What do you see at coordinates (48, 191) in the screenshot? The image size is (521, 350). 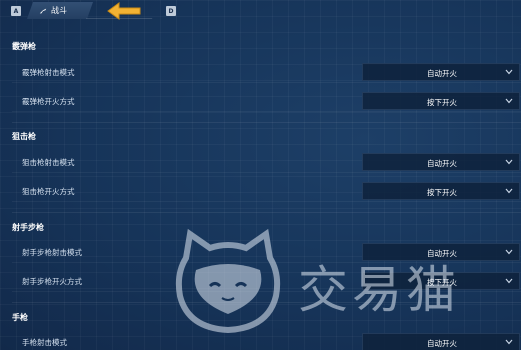 I see `setting-label: 狙击枪开火方式` at bounding box center [48, 191].